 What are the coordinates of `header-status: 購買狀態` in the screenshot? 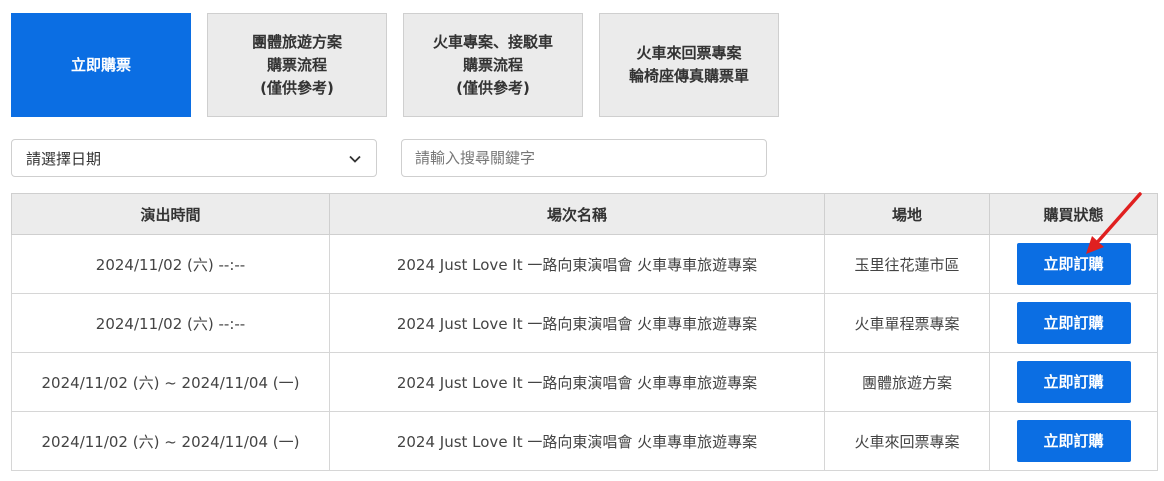 It's located at (1073, 214).